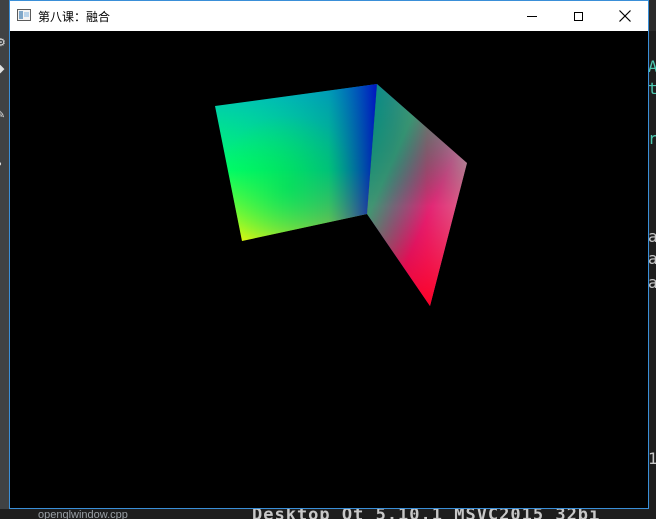  What do you see at coordinates (417, 195) in the screenshot?
I see `right-face` at bounding box center [417, 195].